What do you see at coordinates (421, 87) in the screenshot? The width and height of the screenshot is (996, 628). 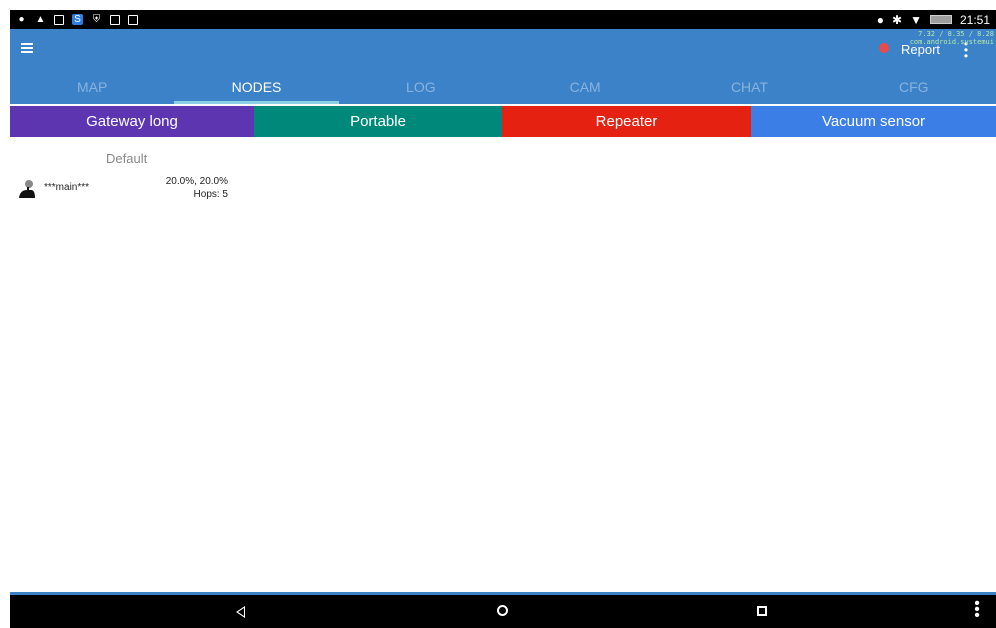 I see `tab-log: LOG` at bounding box center [421, 87].